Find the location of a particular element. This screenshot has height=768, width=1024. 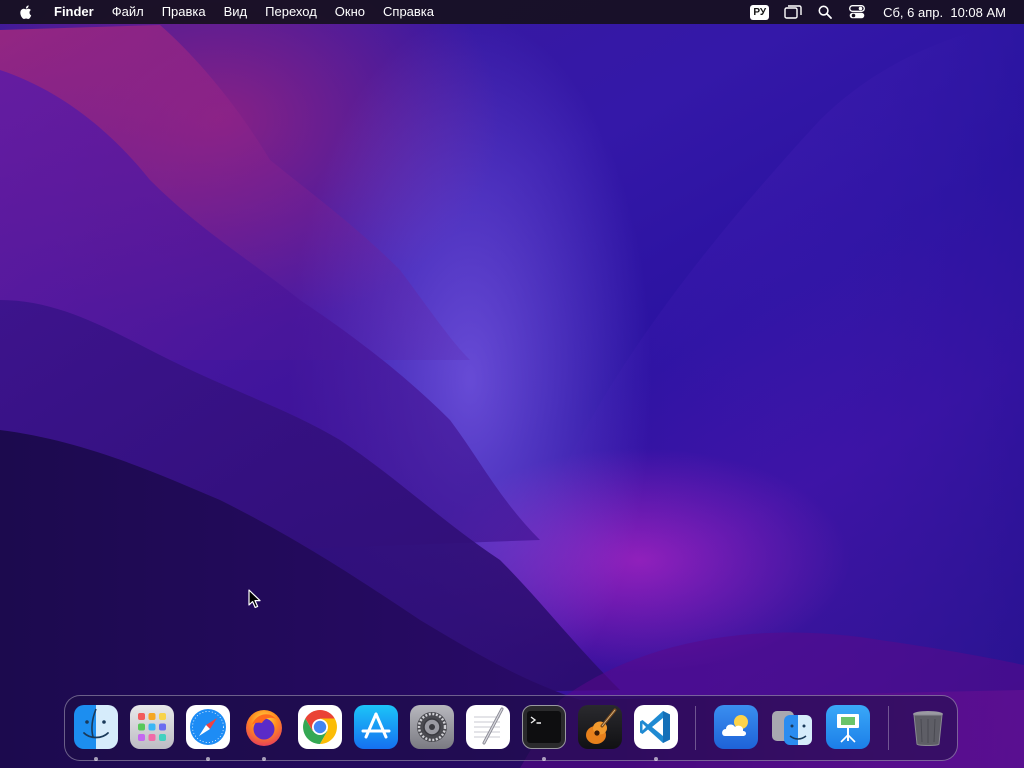

migration-assistant-icon is located at coordinates (792, 727).